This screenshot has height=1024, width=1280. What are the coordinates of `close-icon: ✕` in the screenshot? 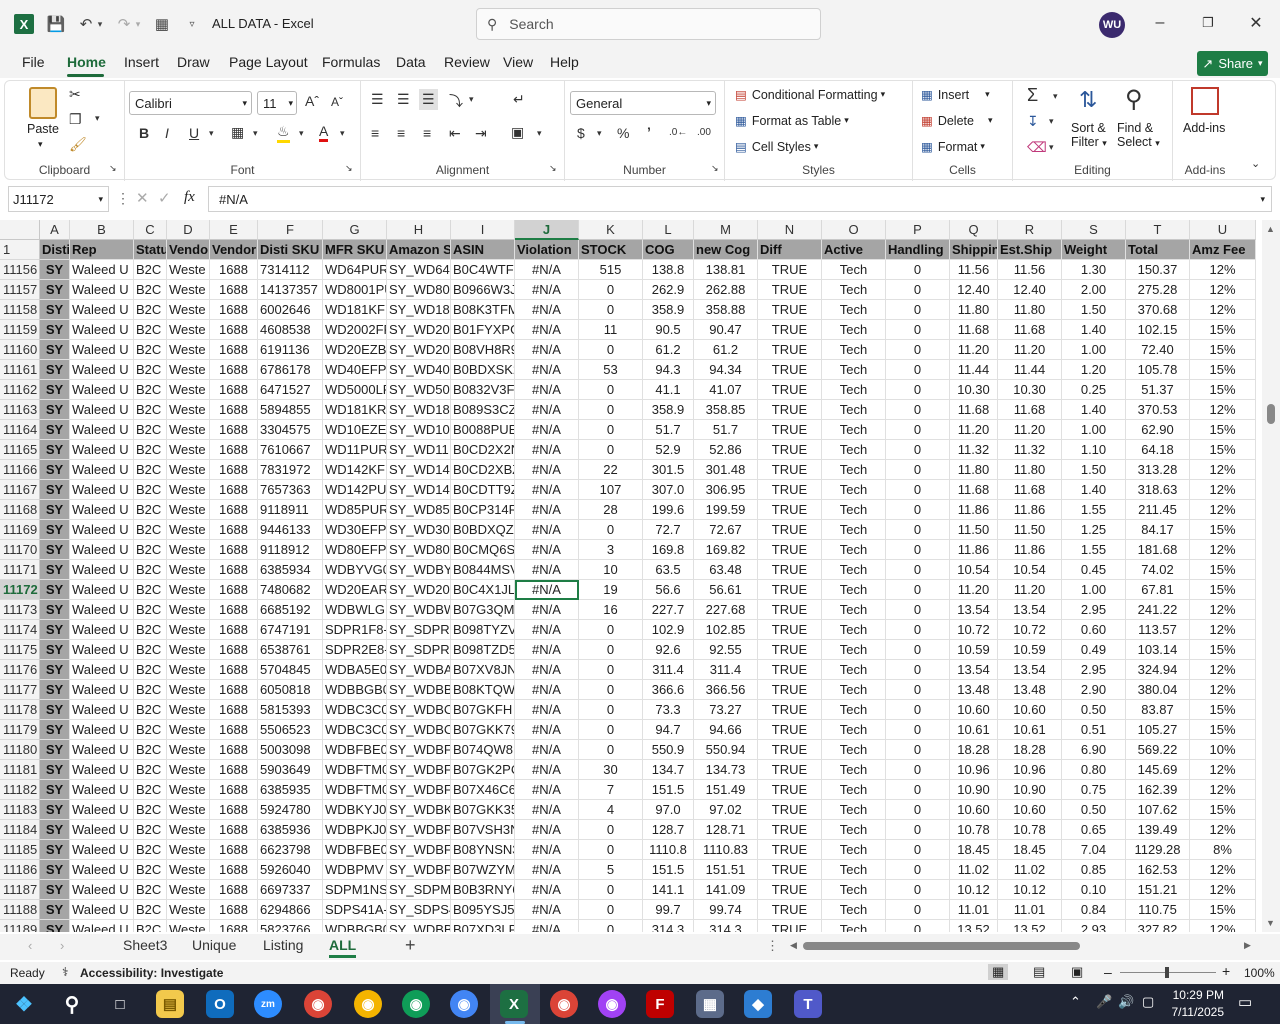 It's located at (1256, 23).